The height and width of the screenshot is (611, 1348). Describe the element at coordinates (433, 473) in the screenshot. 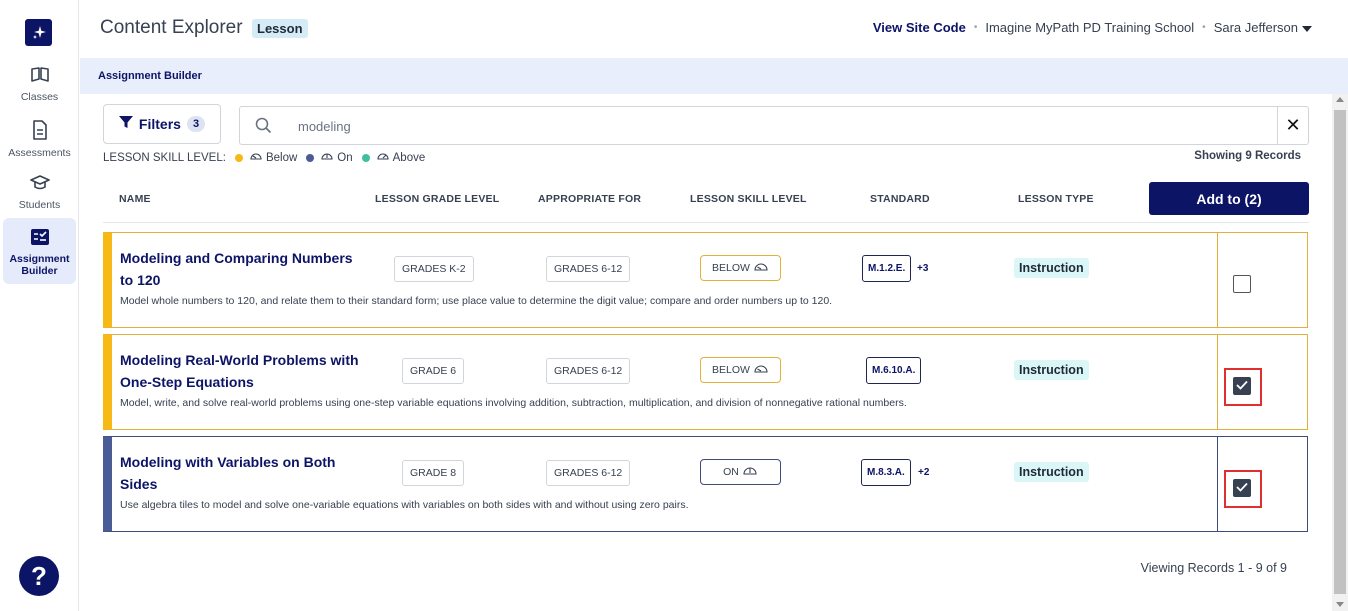

I see `grade-level-pill: GRADE 8` at that location.